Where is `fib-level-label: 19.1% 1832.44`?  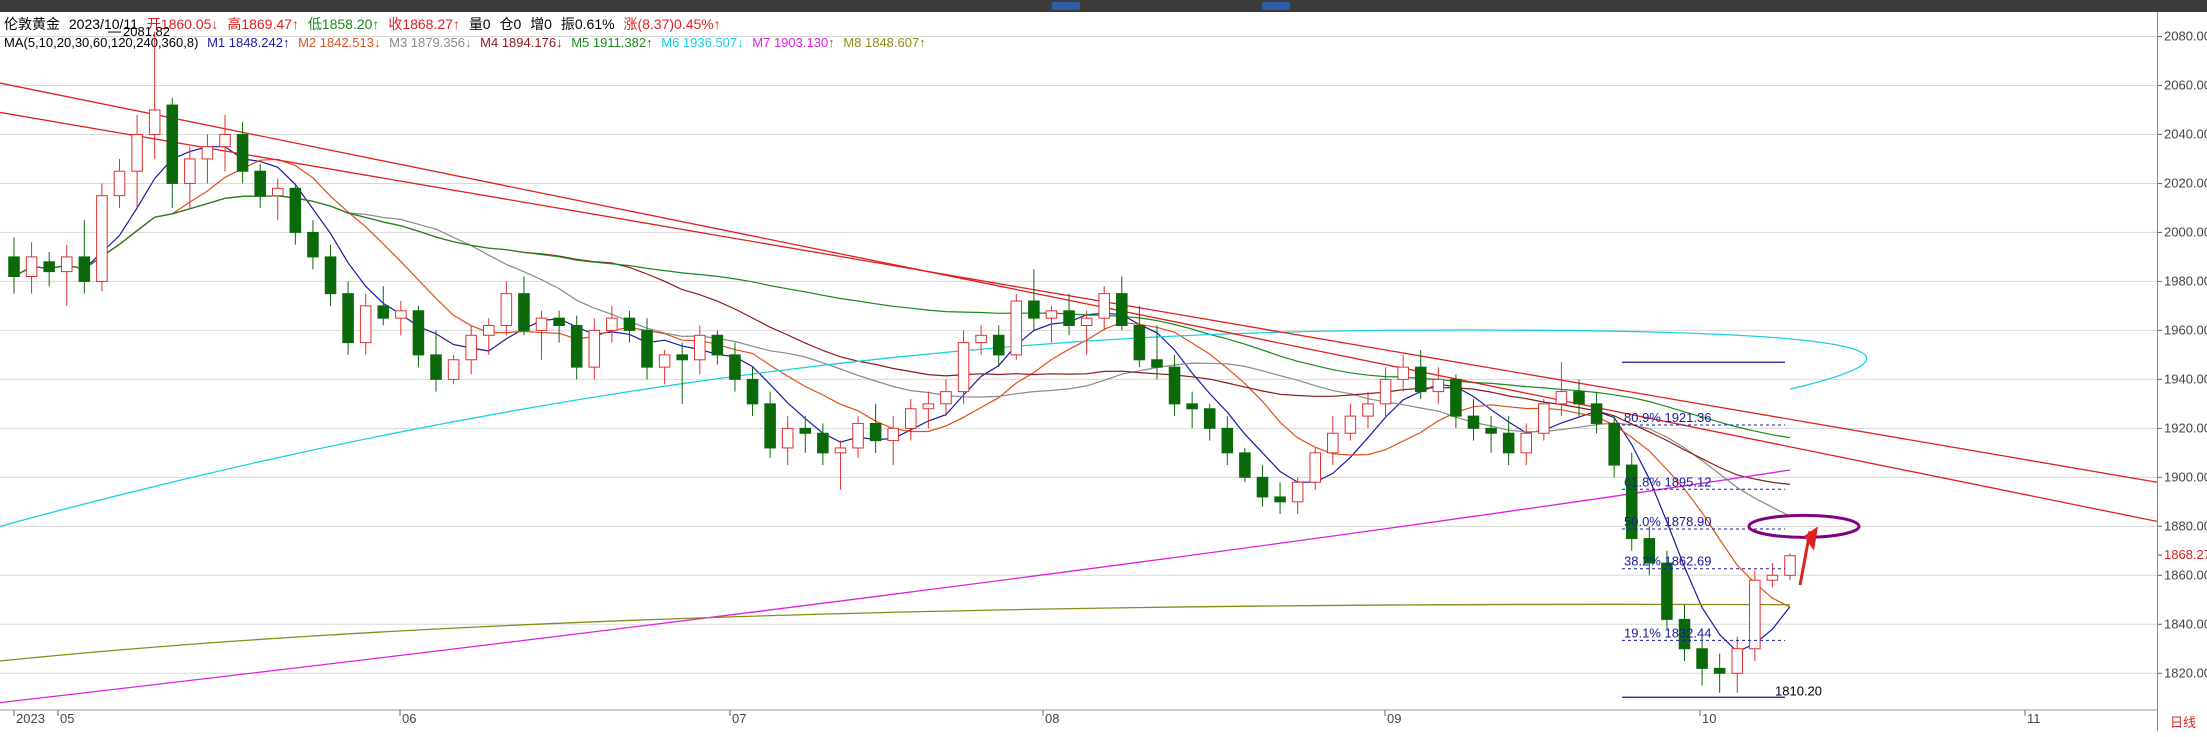 fib-level-label: 19.1% 1832.44 is located at coordinates (1667, 632).